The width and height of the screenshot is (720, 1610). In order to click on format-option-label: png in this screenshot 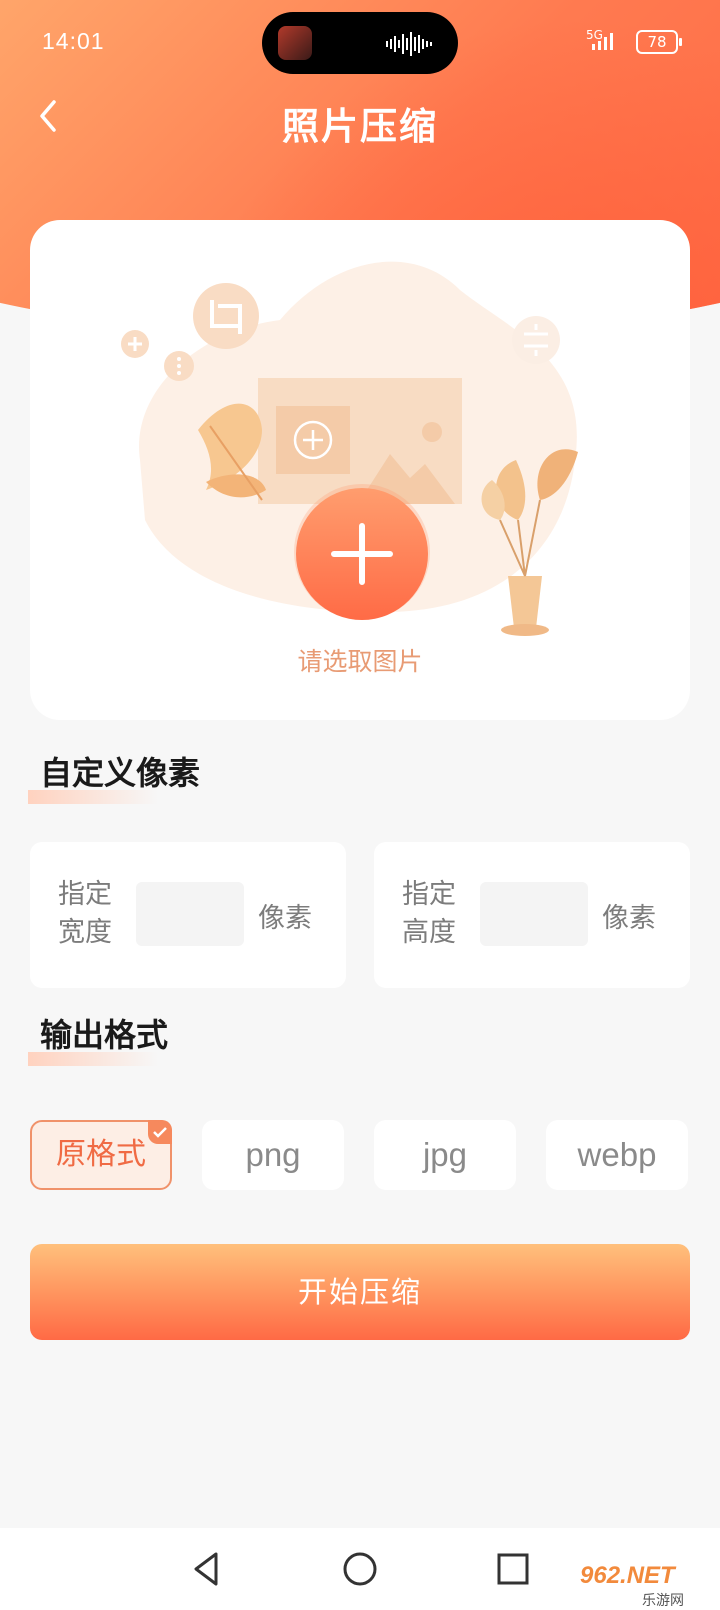, I will do `click(273, 1154)`.